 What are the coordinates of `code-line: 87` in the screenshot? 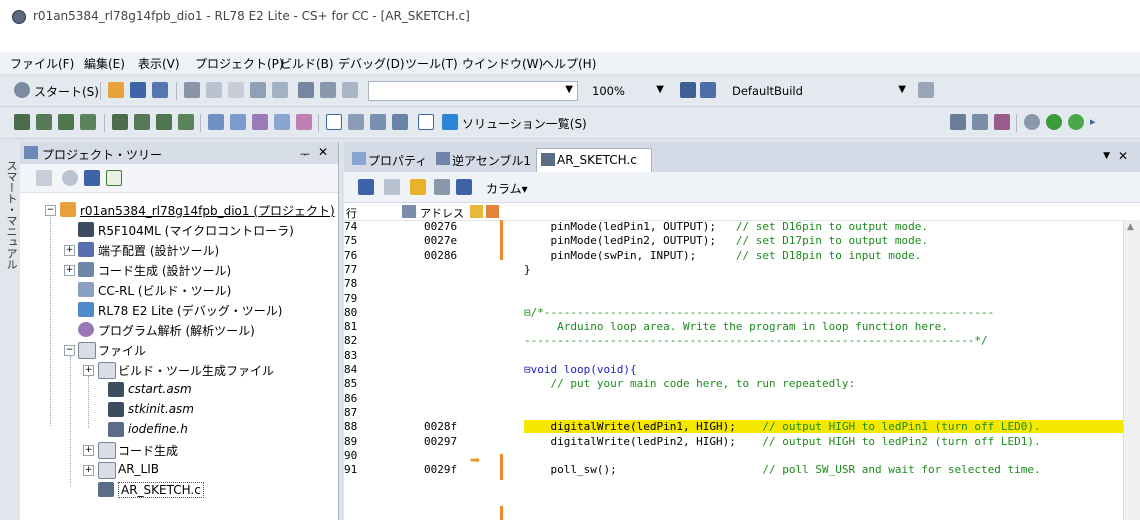 It's located at (734, 412).